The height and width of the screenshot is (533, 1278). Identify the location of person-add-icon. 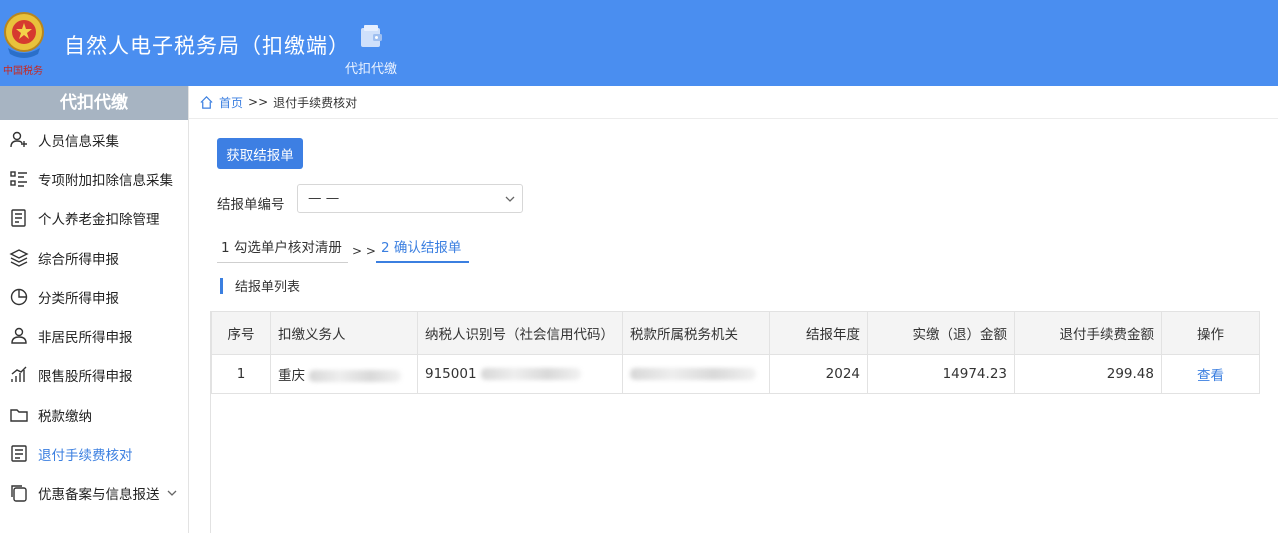
(18, 139).